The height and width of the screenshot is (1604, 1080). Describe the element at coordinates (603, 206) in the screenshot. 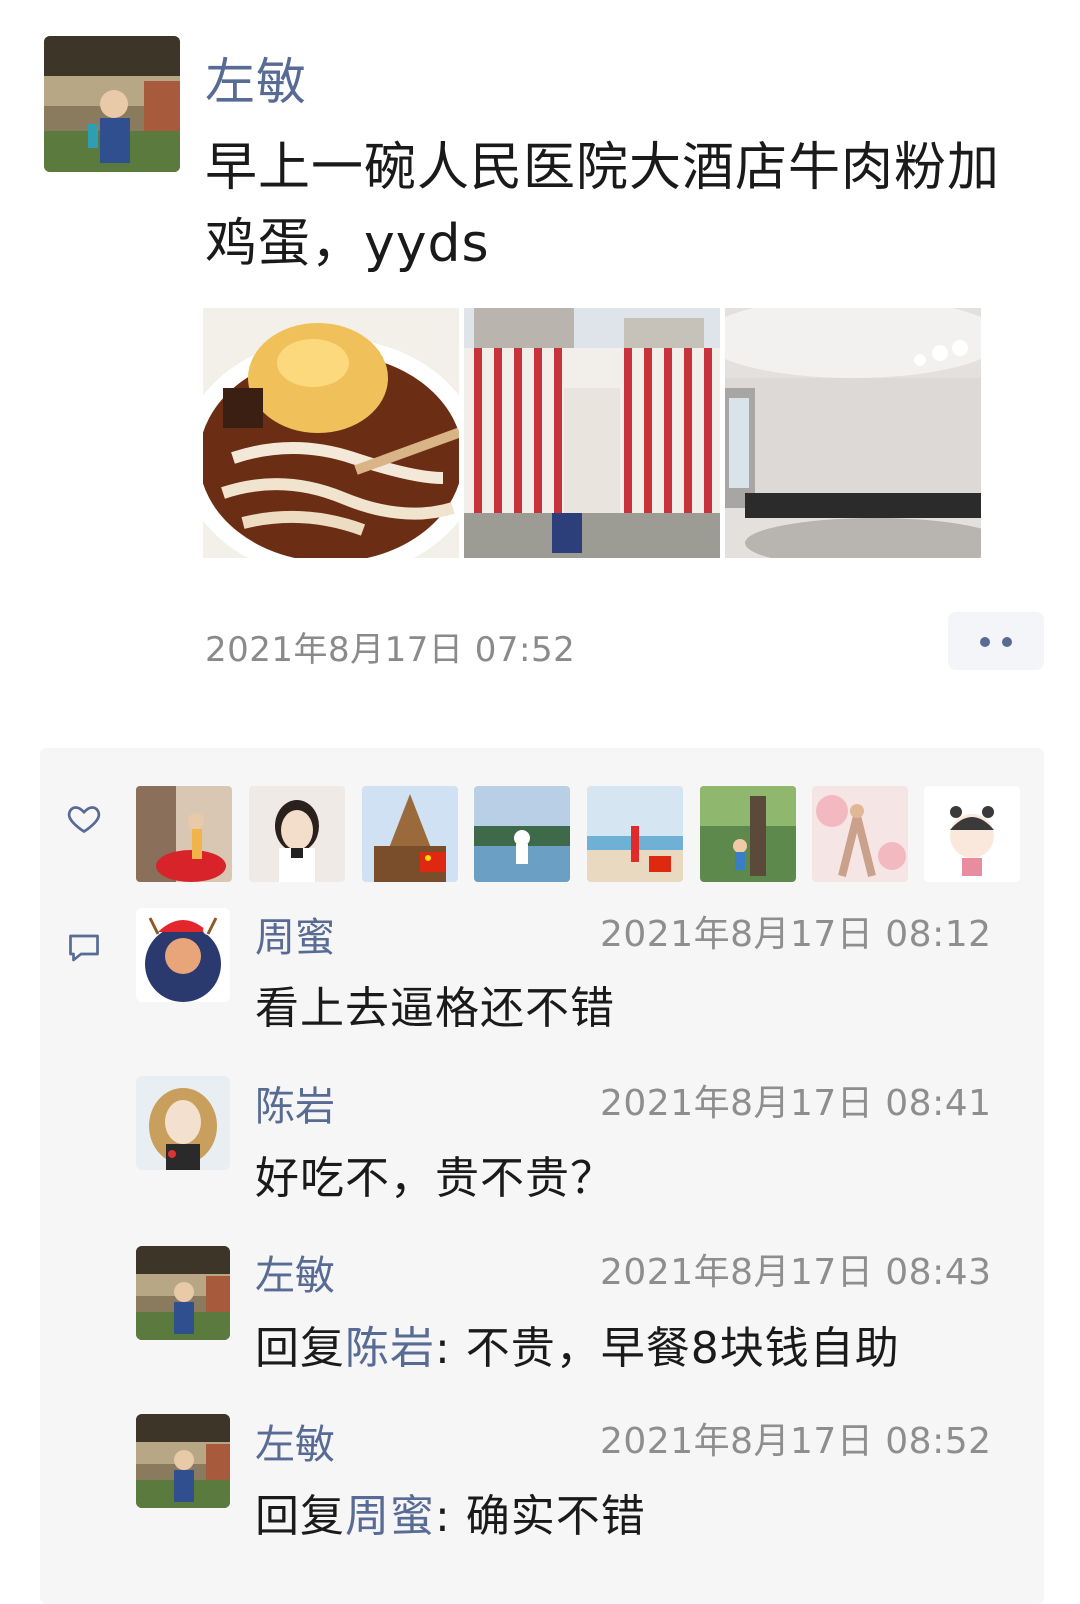

I see `post-text: 早上一碗人民医院大酒店牛肉粉加鸡蛋，yyds` at that location.